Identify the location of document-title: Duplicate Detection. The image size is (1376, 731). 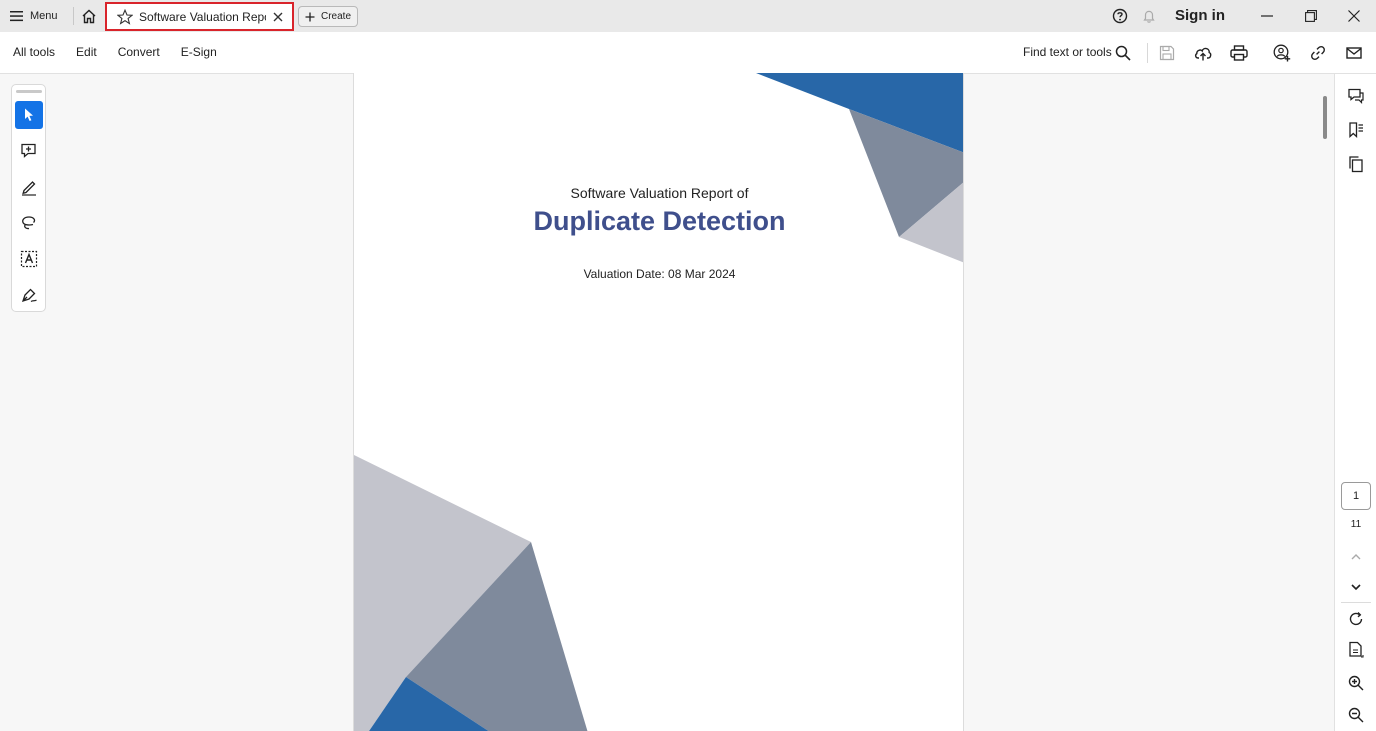
(659, 221).